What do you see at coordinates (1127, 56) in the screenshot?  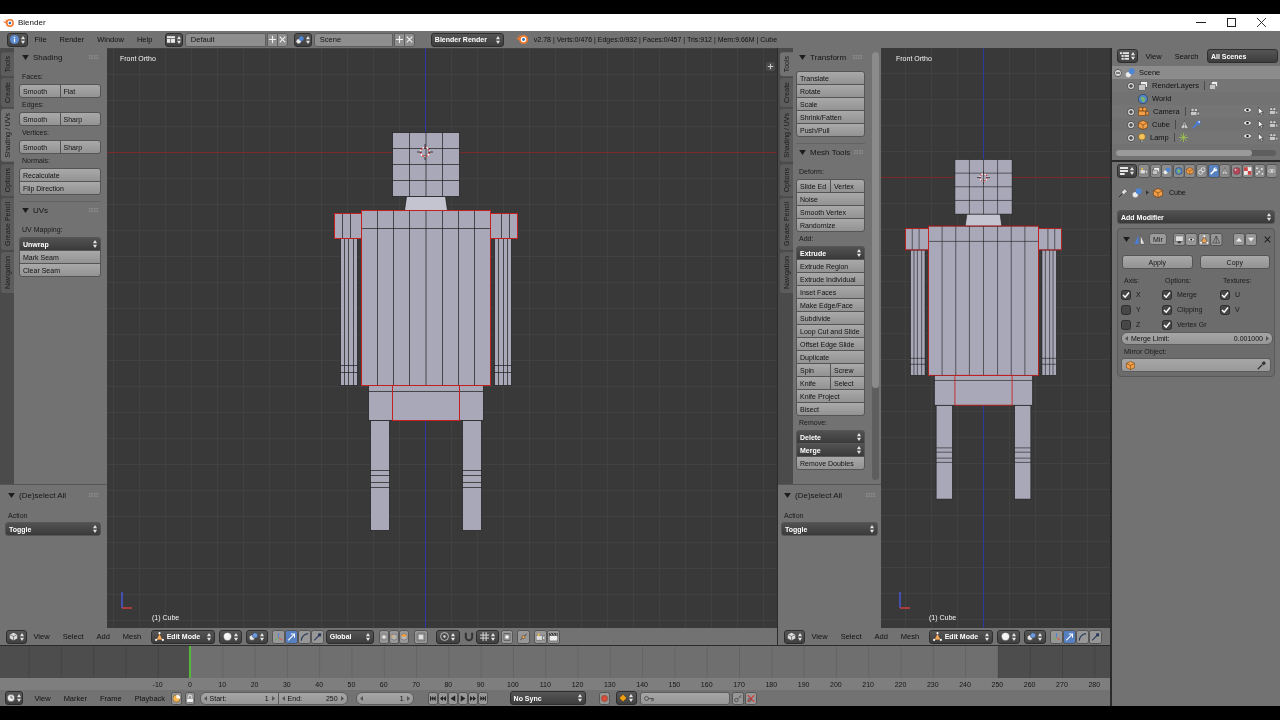 I see `list-dropdown` at bounding box center [1127, 56].